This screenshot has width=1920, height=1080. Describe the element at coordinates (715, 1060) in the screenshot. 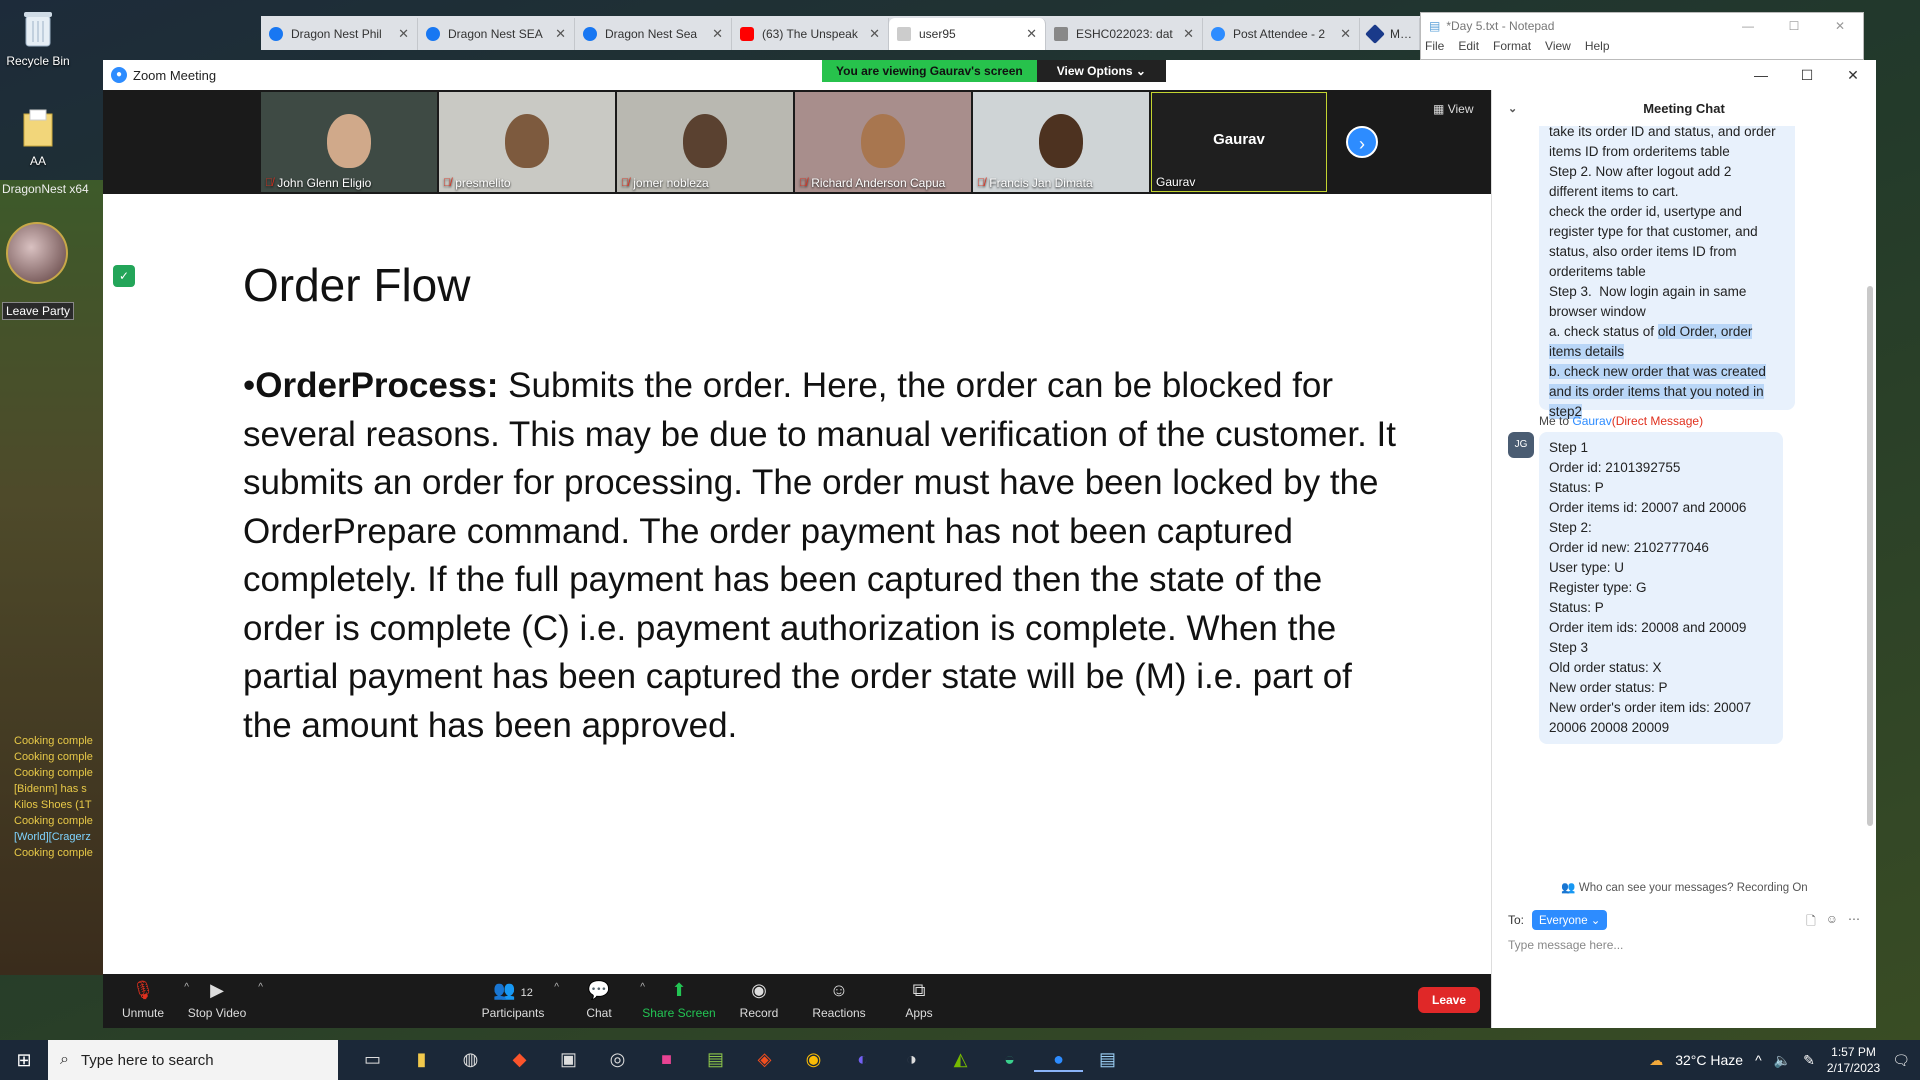

I see `notepad-plus-icon: ▤` at that location.